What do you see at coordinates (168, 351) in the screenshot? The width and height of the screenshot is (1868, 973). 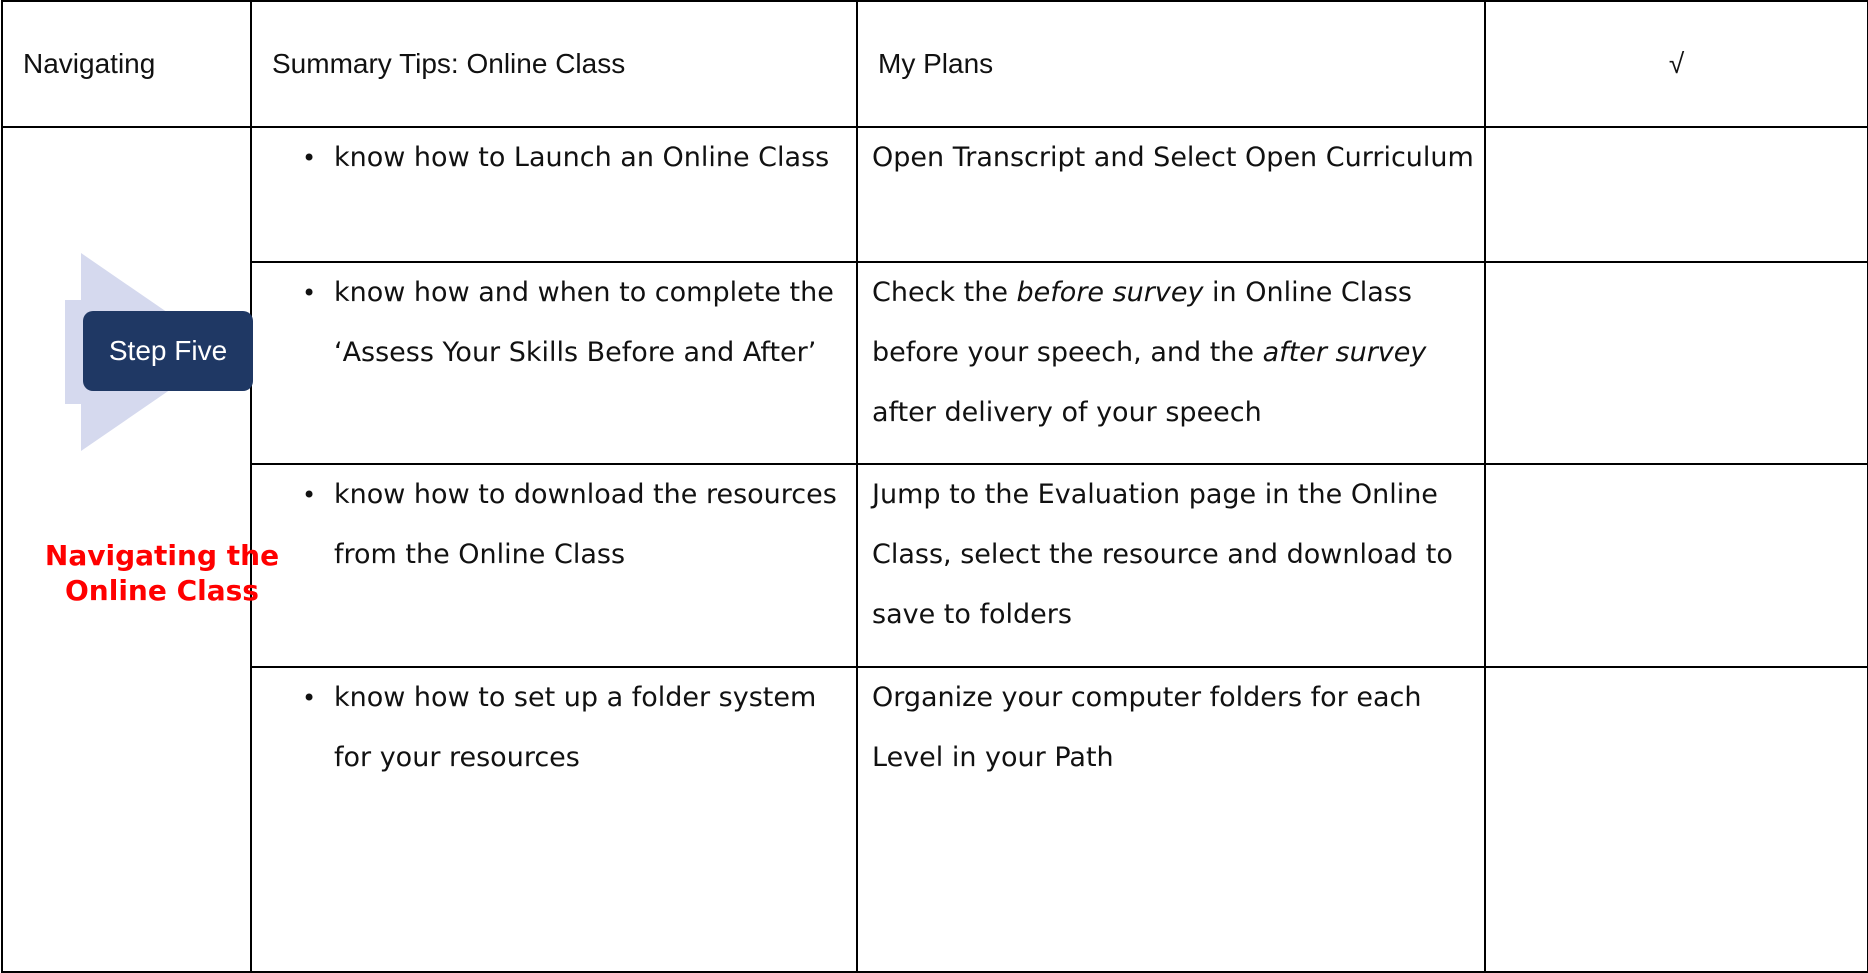 I see `step-badge: Step Five` at bounding box center [168, 351].